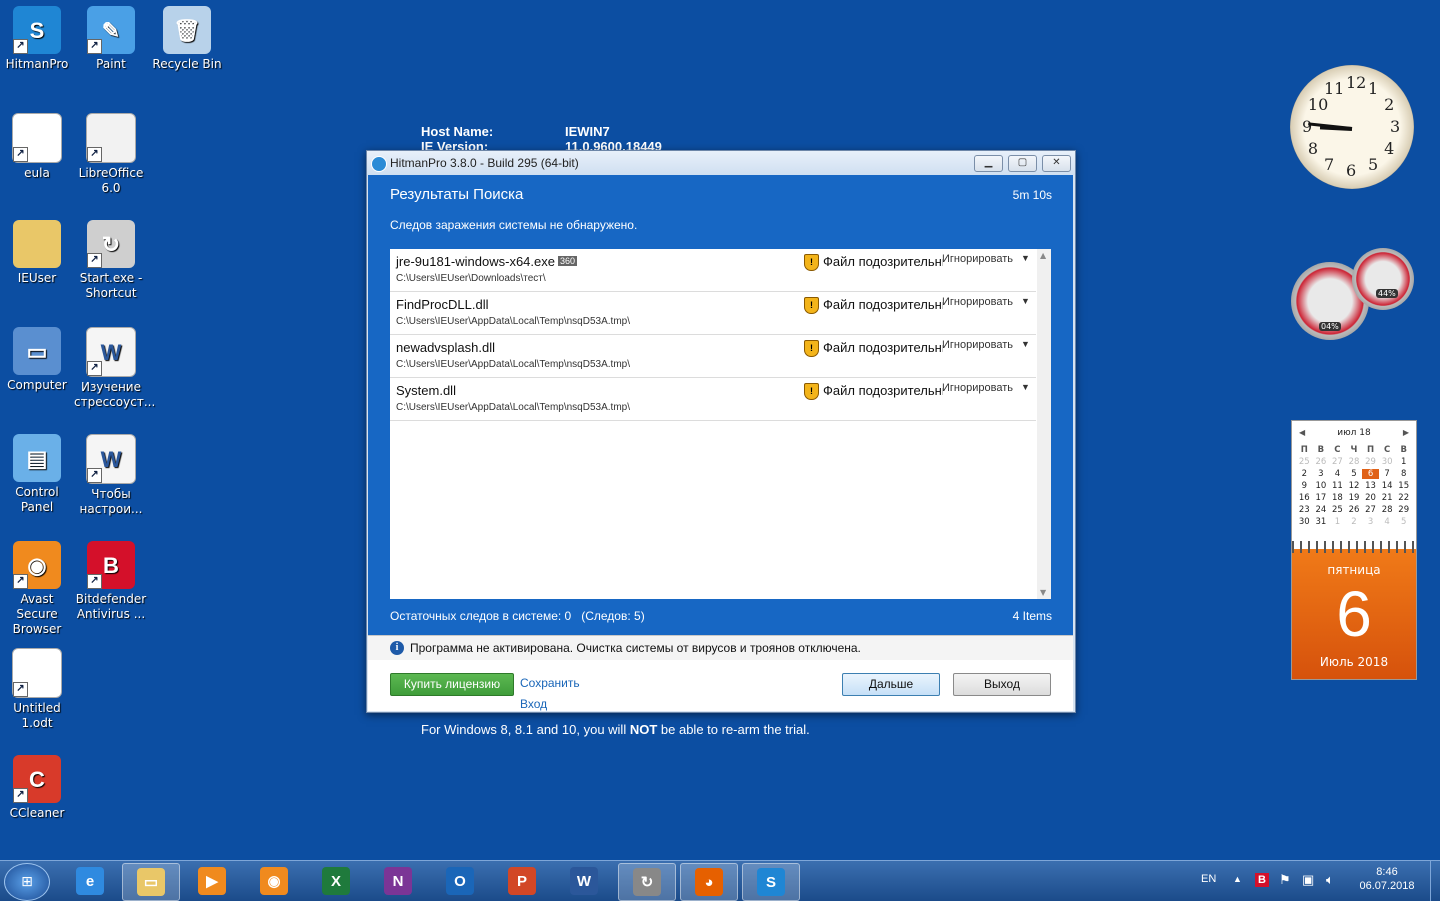 The height and width of the screenshot is (901, 1440). What do you see at coordinates (1304, 510) in the screenshot?
I see `calendar-day: 23` at bounding box center [1304, 510].